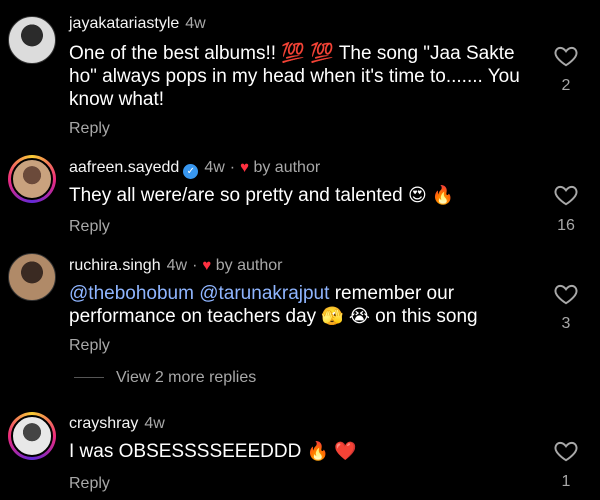 The image size is (600, 500). Describe the element at coordinates (131, 293) in the screenshot. I see `mention-link: @thebohobum` at that location.